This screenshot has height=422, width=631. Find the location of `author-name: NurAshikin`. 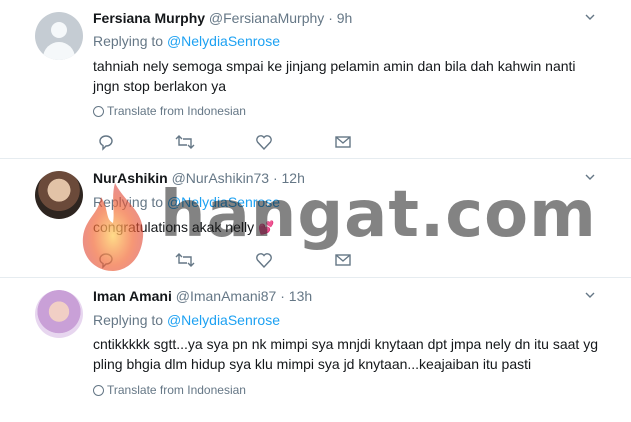

author-name: NurAshikin is located at coordinates (130, 178).